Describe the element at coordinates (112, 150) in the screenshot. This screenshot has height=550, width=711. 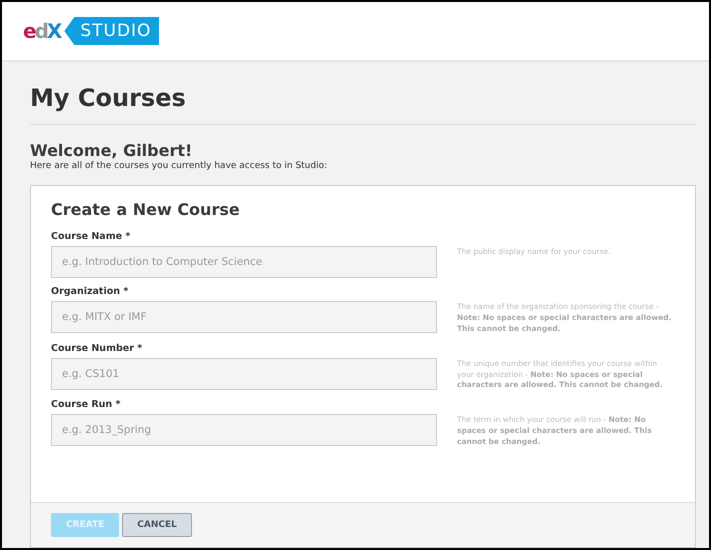
I see `welcome-heading: Welcome, Gilbert!` at that location.